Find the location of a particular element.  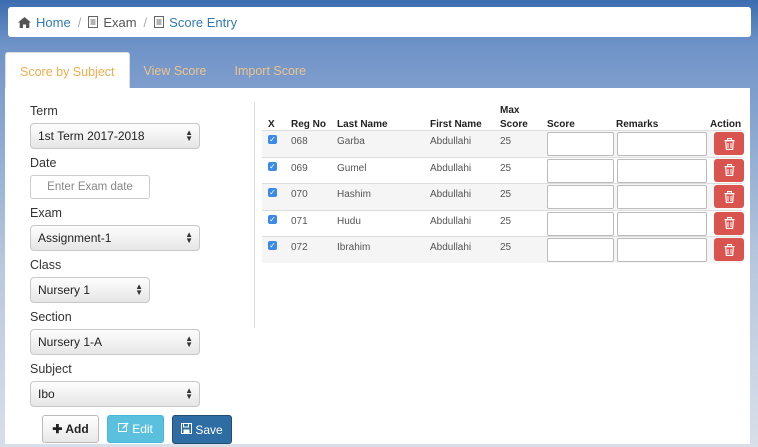

tab-import-score: Import Score is located at coordinates (271, 70).